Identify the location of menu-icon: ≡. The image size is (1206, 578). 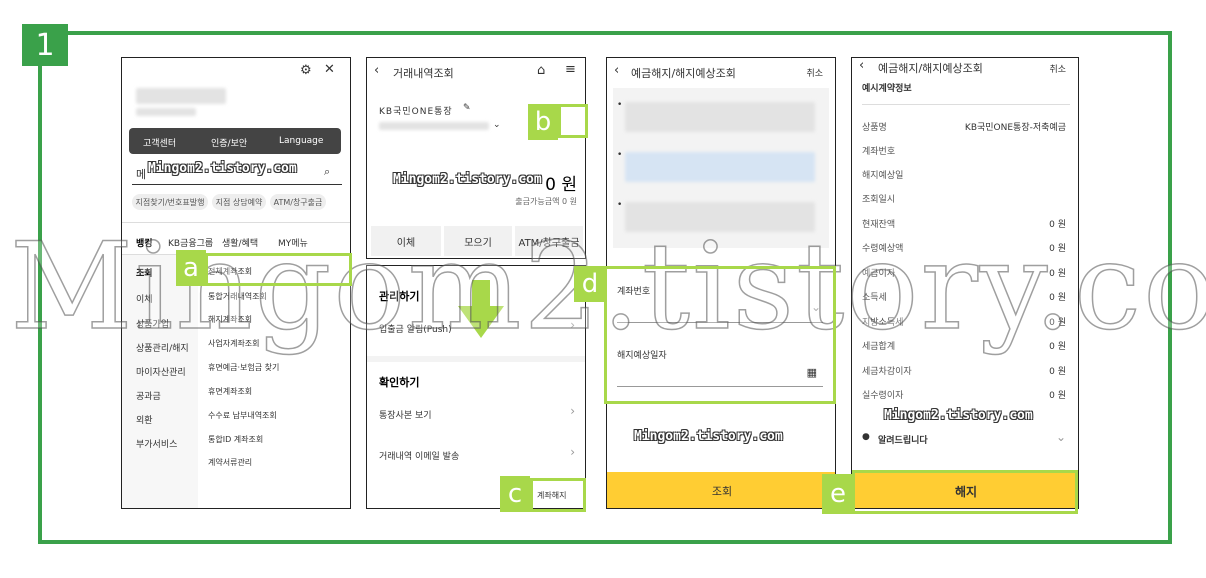
(570, 69).